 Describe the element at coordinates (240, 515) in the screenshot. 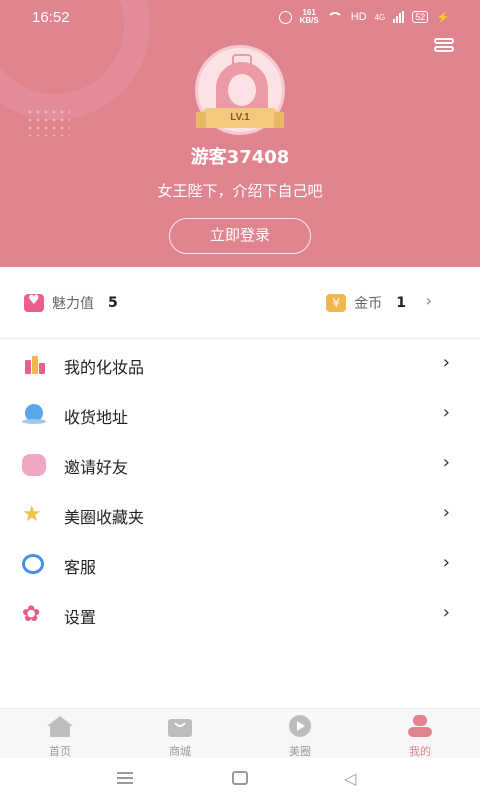

I see `menu-item-favorites: ★ 美圈收藏夹 ›` at that location.